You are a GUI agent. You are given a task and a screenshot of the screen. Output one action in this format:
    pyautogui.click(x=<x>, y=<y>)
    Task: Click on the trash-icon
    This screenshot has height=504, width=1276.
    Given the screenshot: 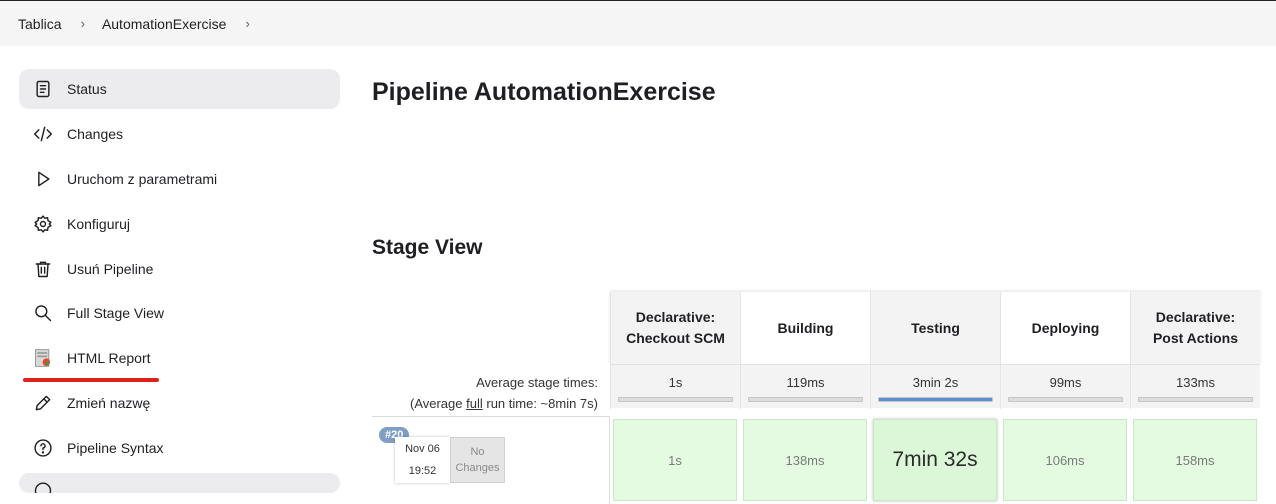 What is the action you would take?
    pyautogui.click(x=43, y=269)
    